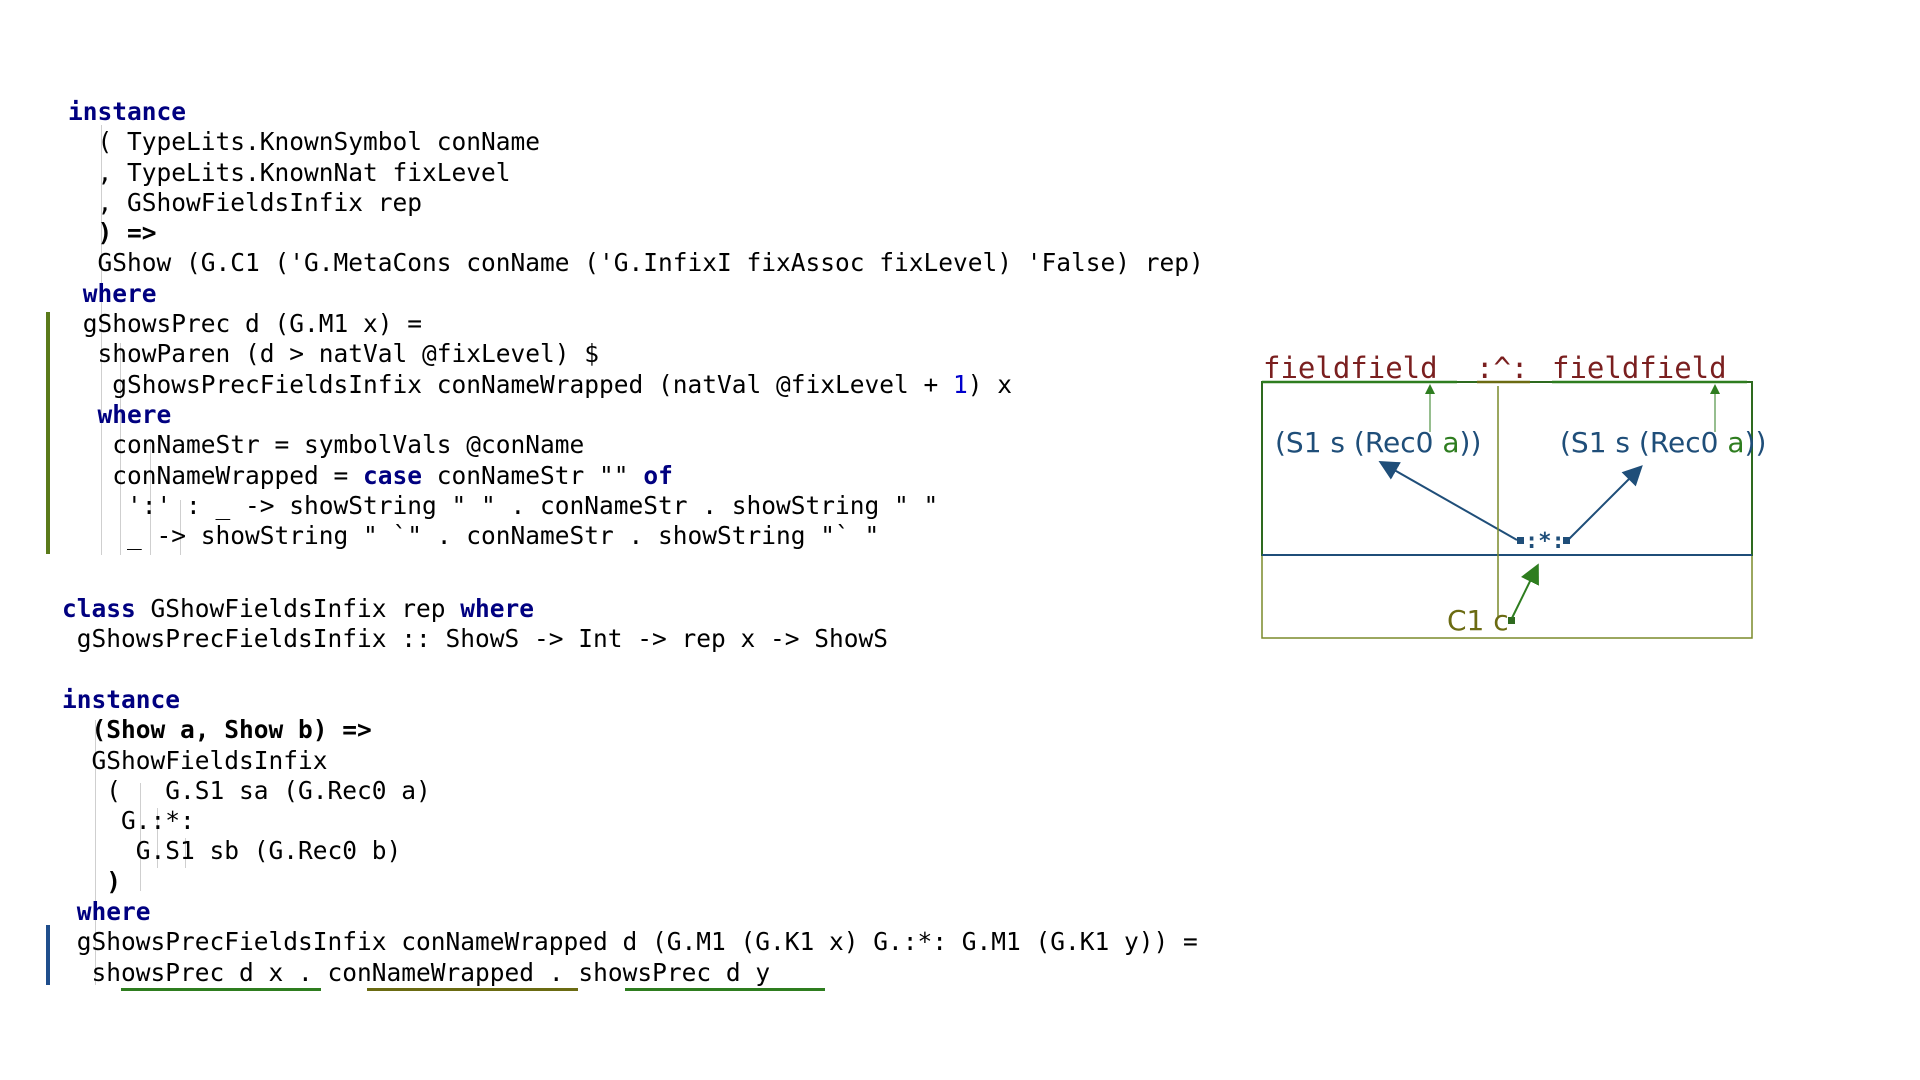  Describe the element at coordinates (1520, 540) in the screenshot. I see `product-node-left` at that location.